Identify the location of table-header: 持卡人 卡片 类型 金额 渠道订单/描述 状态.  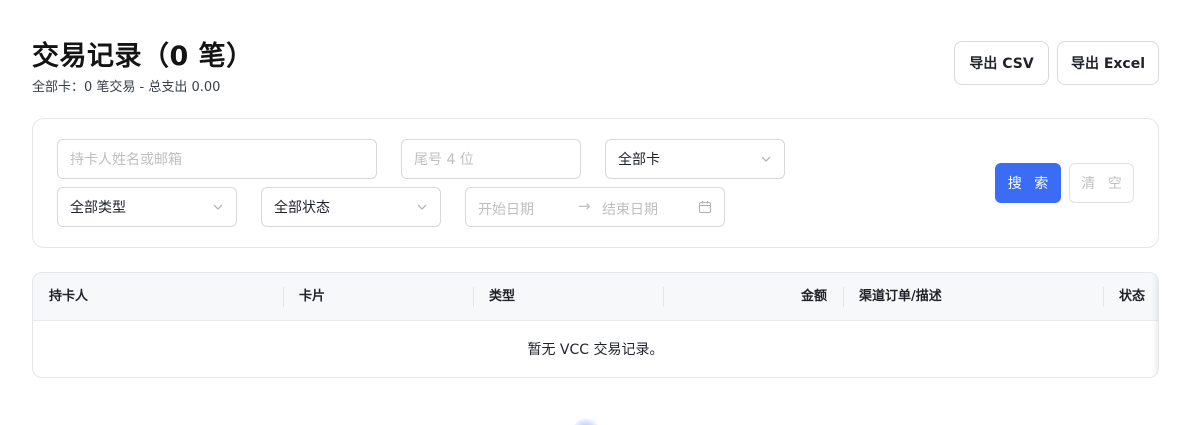
(595, 297).